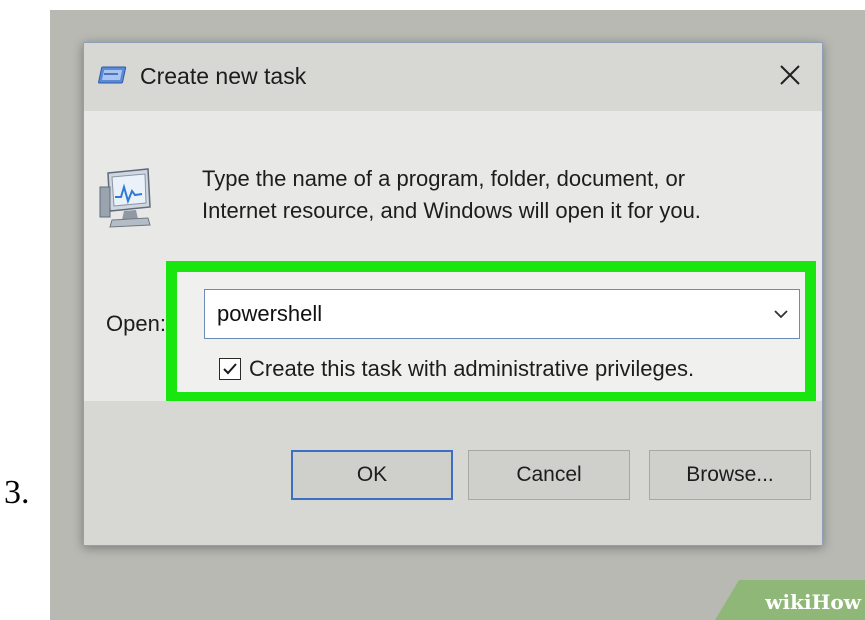 Image resolution: width=865 pixels, height=620 pixels. Describe the element at coordinates (17, 492) in the screenshot. I see `step-number: 3.` at that location.